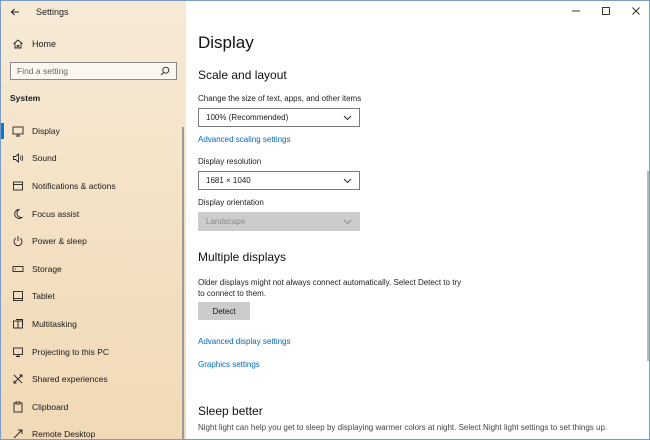 Image resolution: width=650 pixels, height=440 pixels. Describe the element at coordinates (93, 407) in the screenshot. I see `sidebar-item-clipboard: Clipboard` at that location.